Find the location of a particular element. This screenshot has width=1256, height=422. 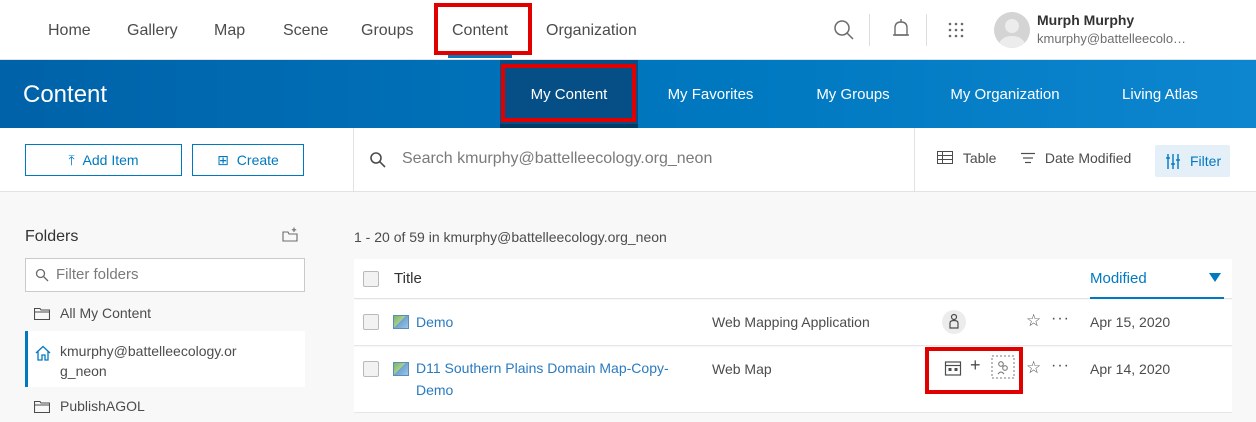

shared-owner-icon is located at coordinates (954, 322).